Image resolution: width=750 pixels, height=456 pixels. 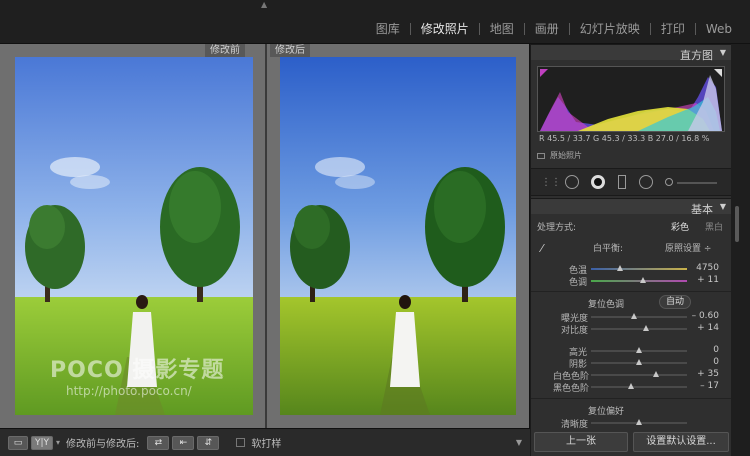 What do you see at coordinates (646, 328) in the screenshot?
I see `contrast-slider-thumb` at bounding box center [646, 328].